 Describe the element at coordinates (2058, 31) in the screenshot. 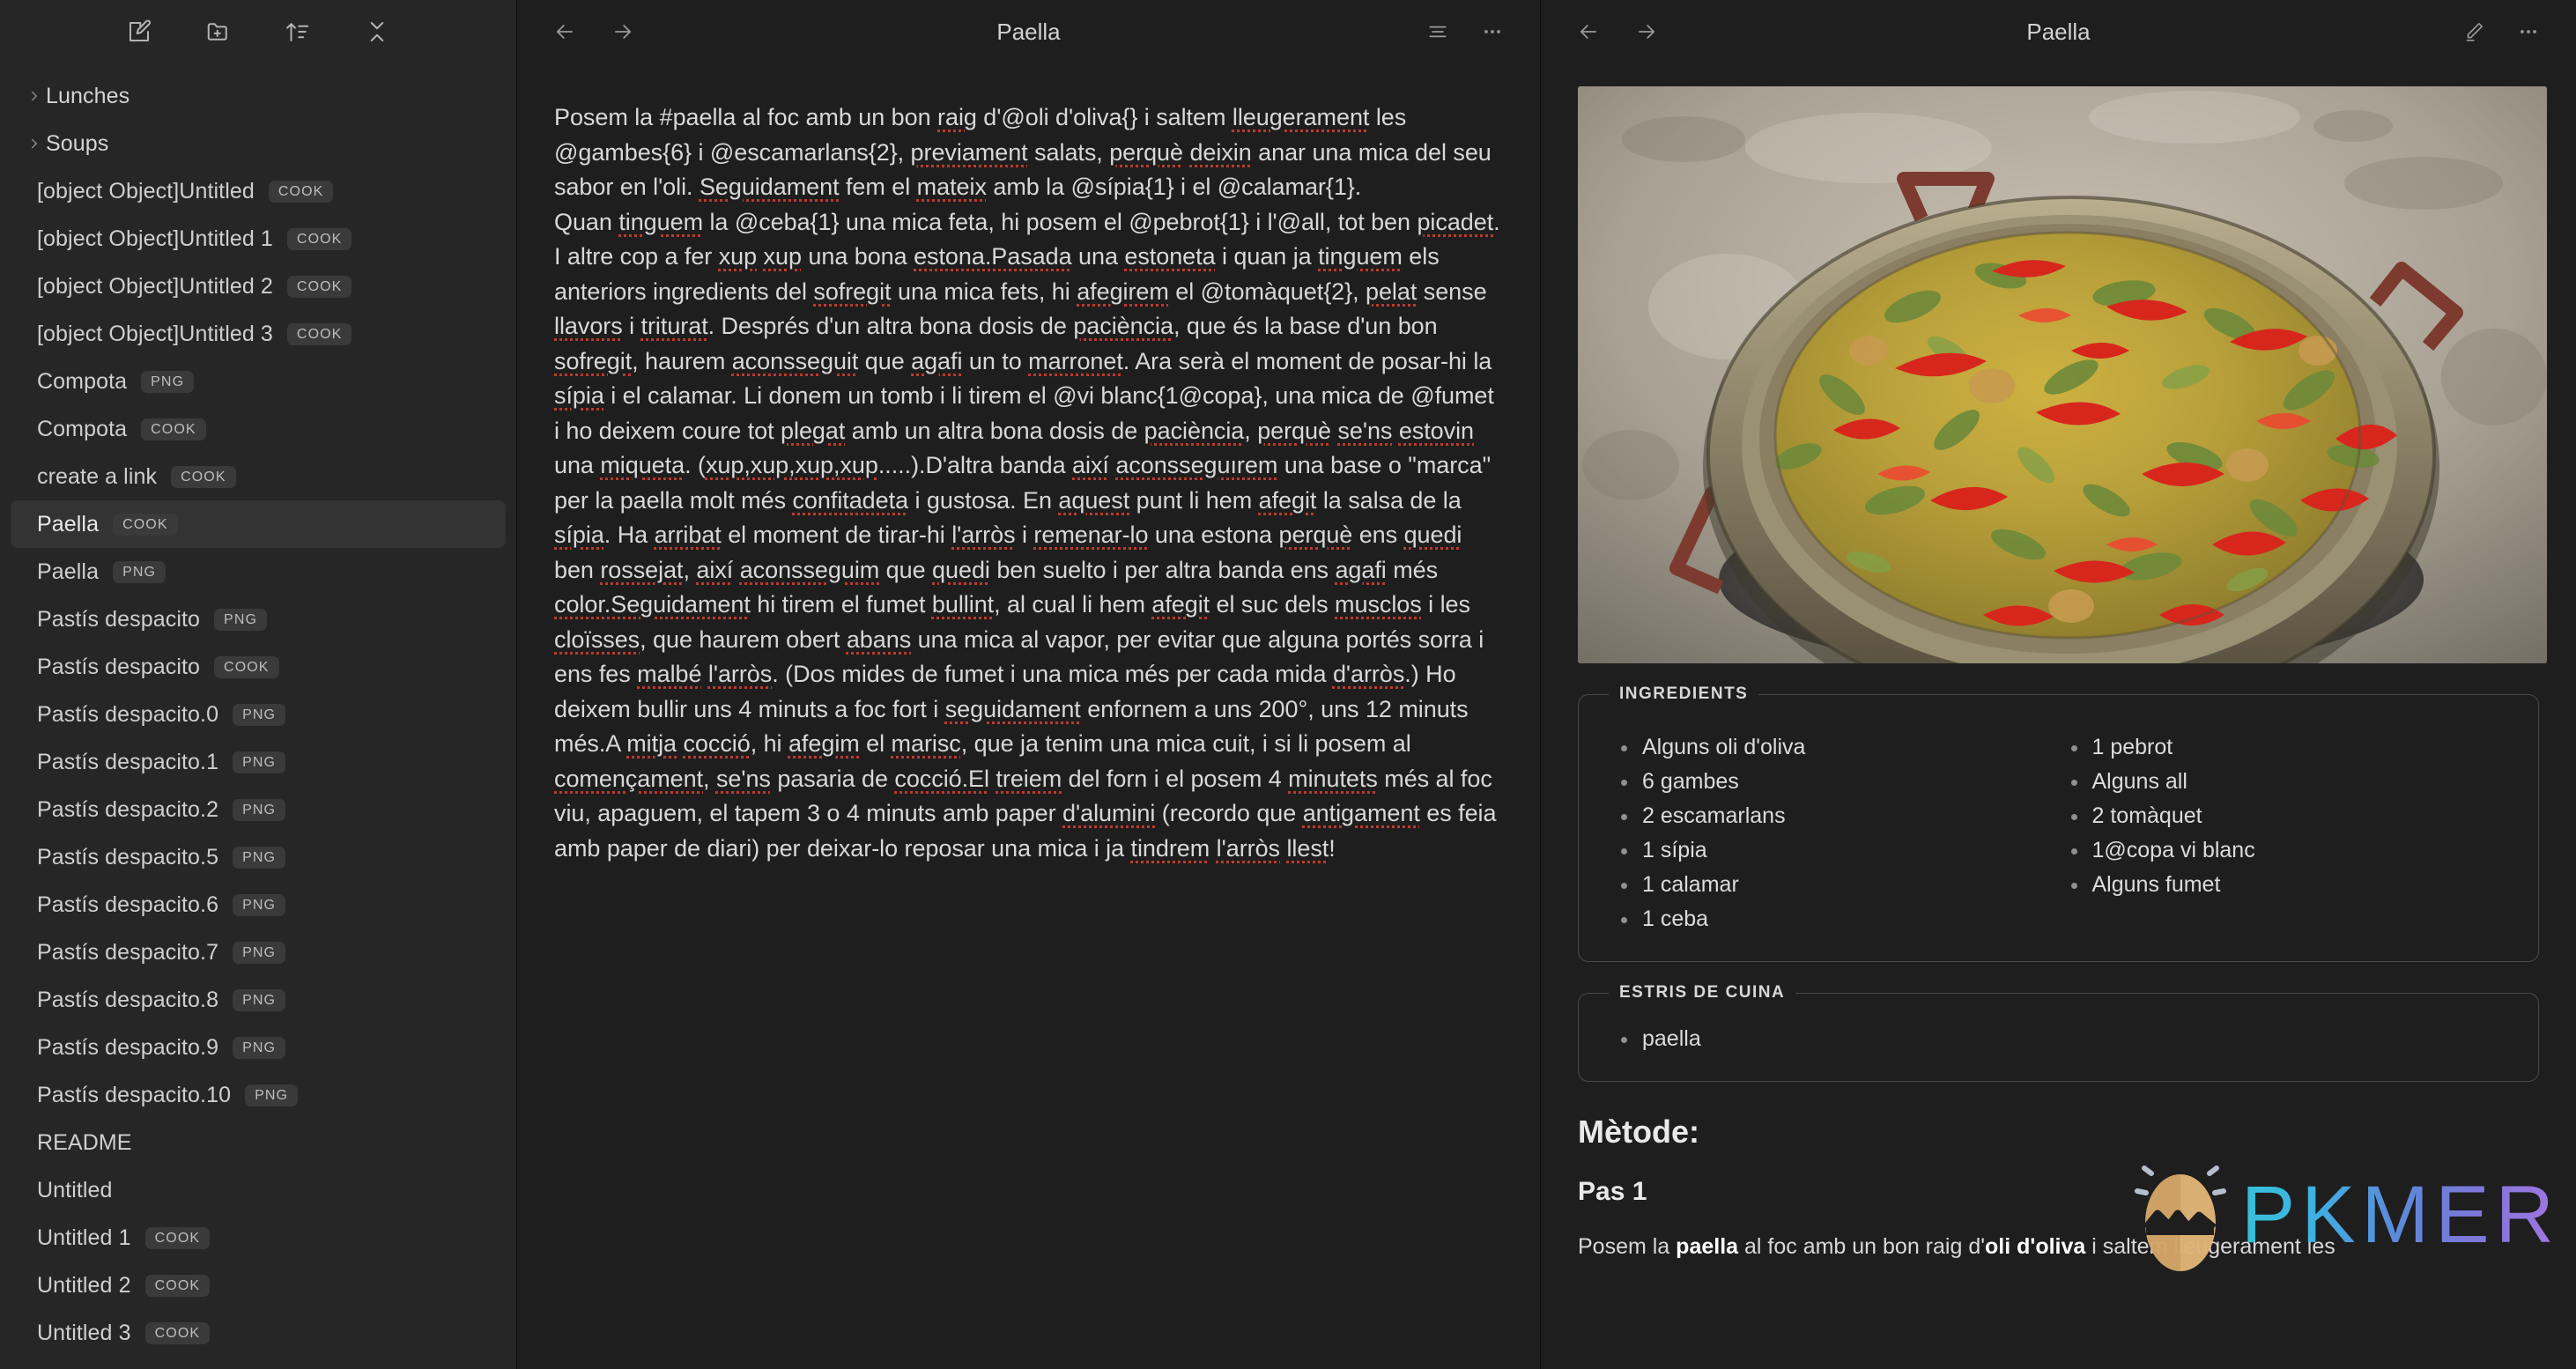

I see `preview-title: Paella` at that location.